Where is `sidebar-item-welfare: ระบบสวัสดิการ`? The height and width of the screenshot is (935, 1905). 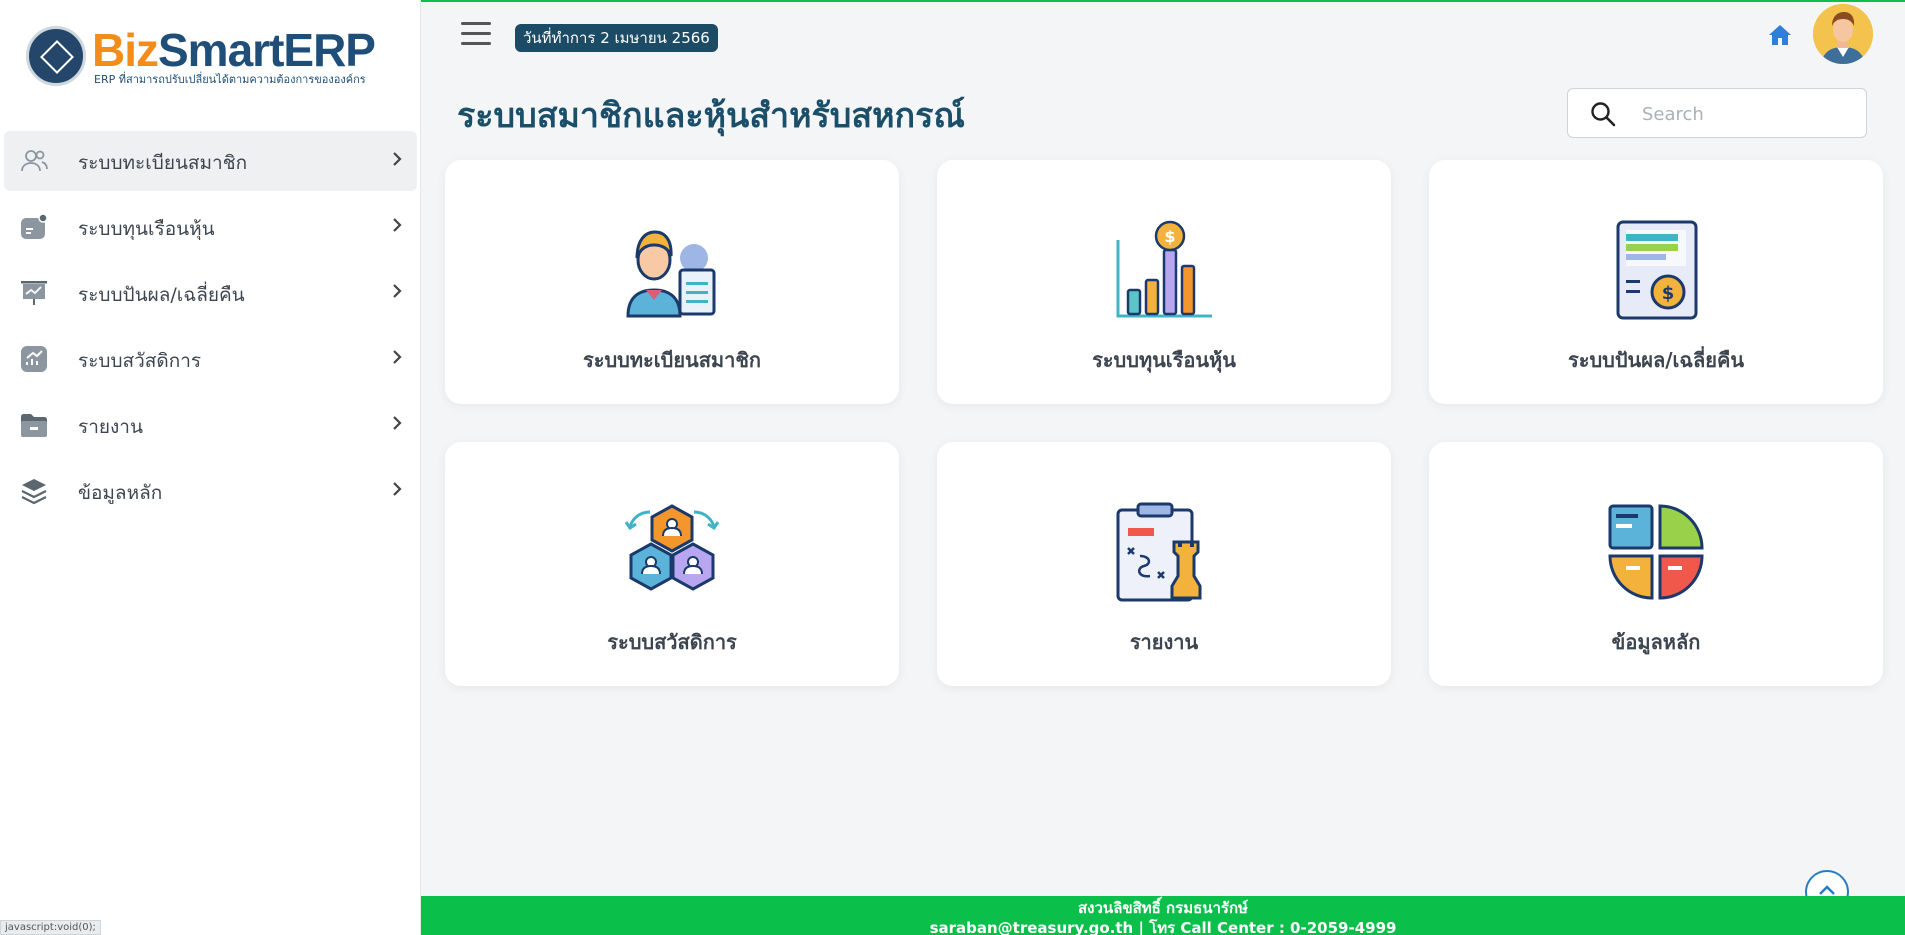
sidebar-item-welfare: ระบบสวัสดิการ is located at coordinates (210, 359).